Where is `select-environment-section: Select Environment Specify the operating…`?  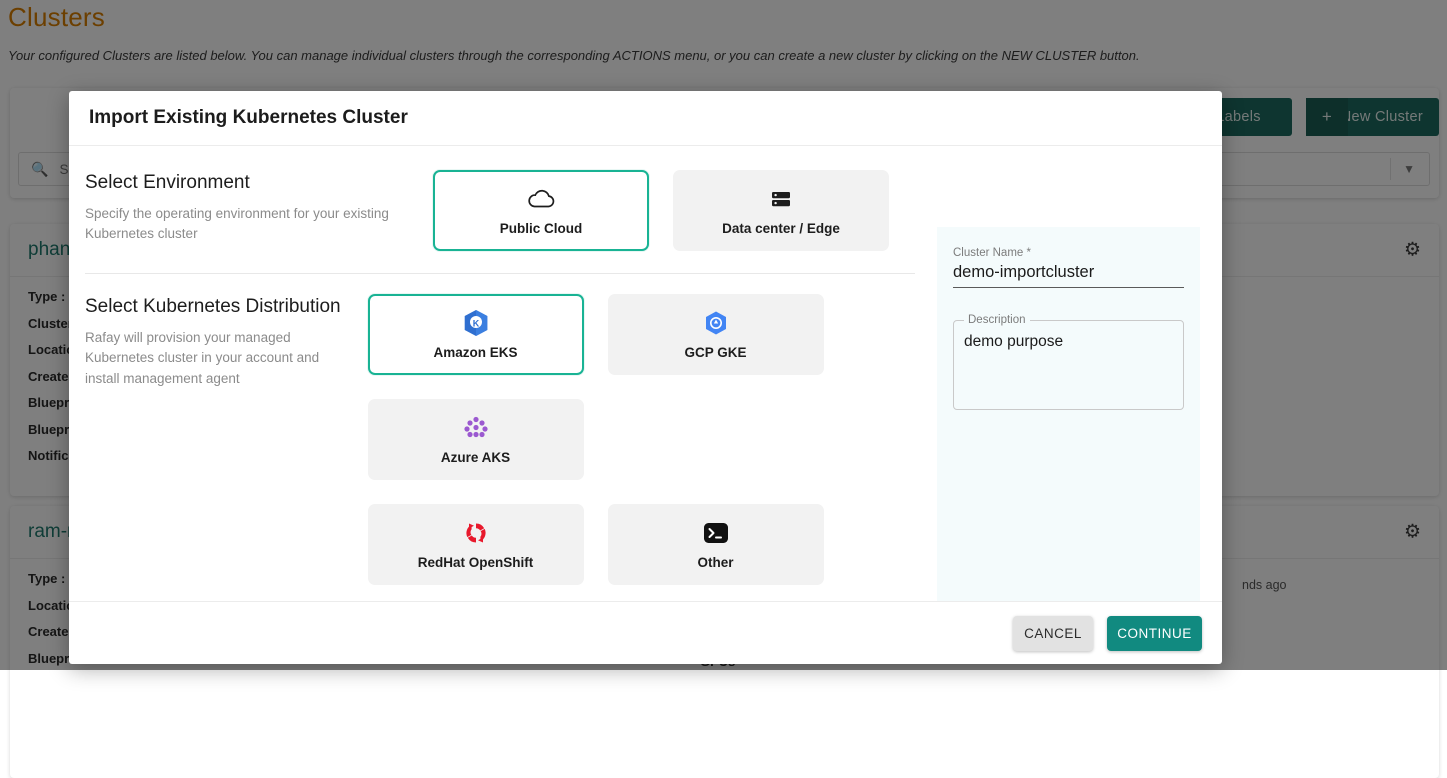 select-environment-section: Select Environment Specify the operating… is located at coordinates (504, 210).